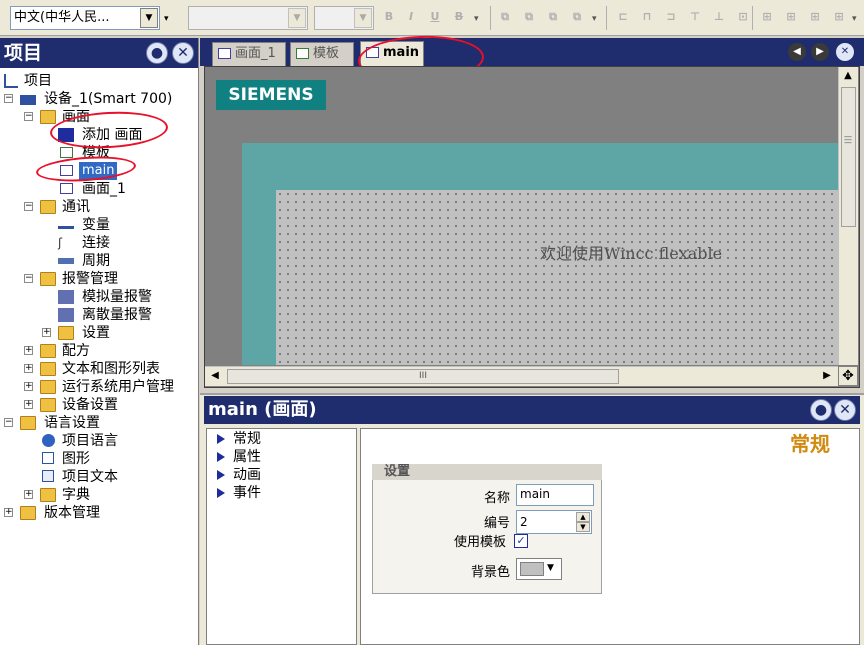 The image size is (864, 645). I want to click on background-color-picker: ▼, so click(539, 569).